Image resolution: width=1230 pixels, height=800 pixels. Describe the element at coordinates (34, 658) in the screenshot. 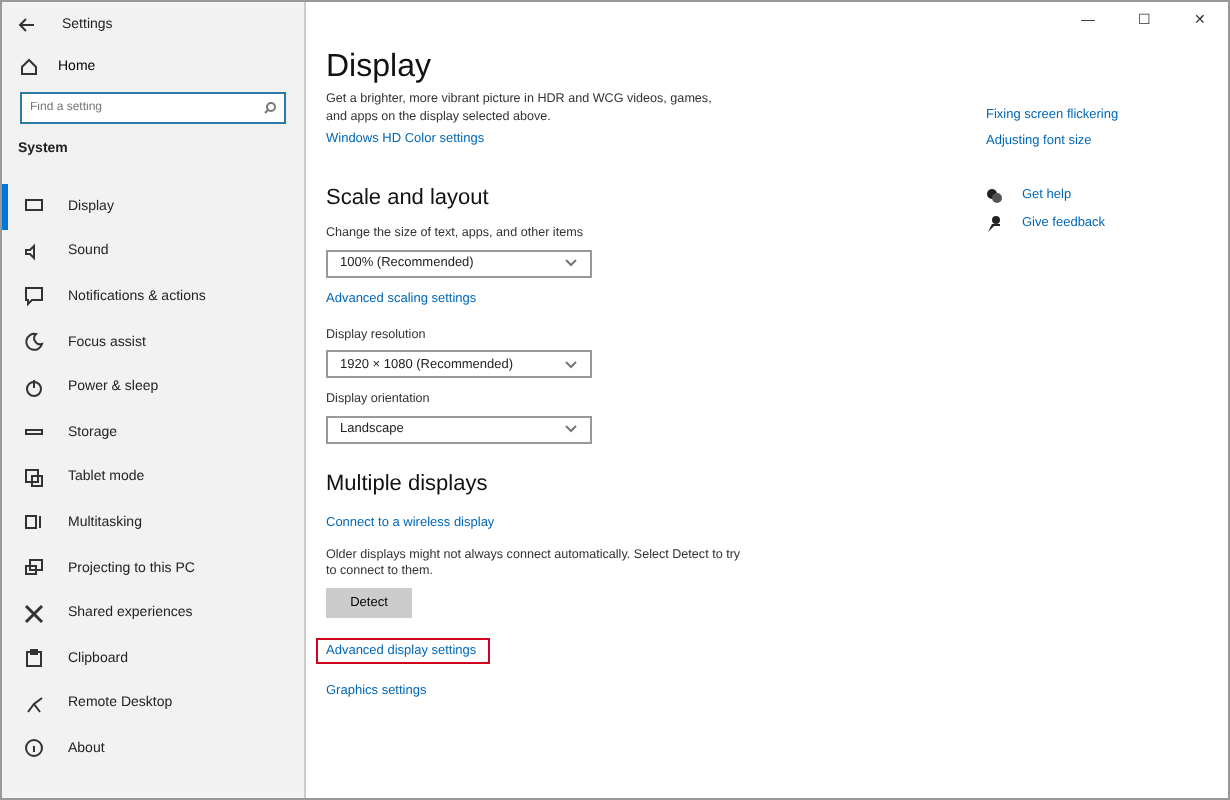

I see `clipboard-icon` at that location.